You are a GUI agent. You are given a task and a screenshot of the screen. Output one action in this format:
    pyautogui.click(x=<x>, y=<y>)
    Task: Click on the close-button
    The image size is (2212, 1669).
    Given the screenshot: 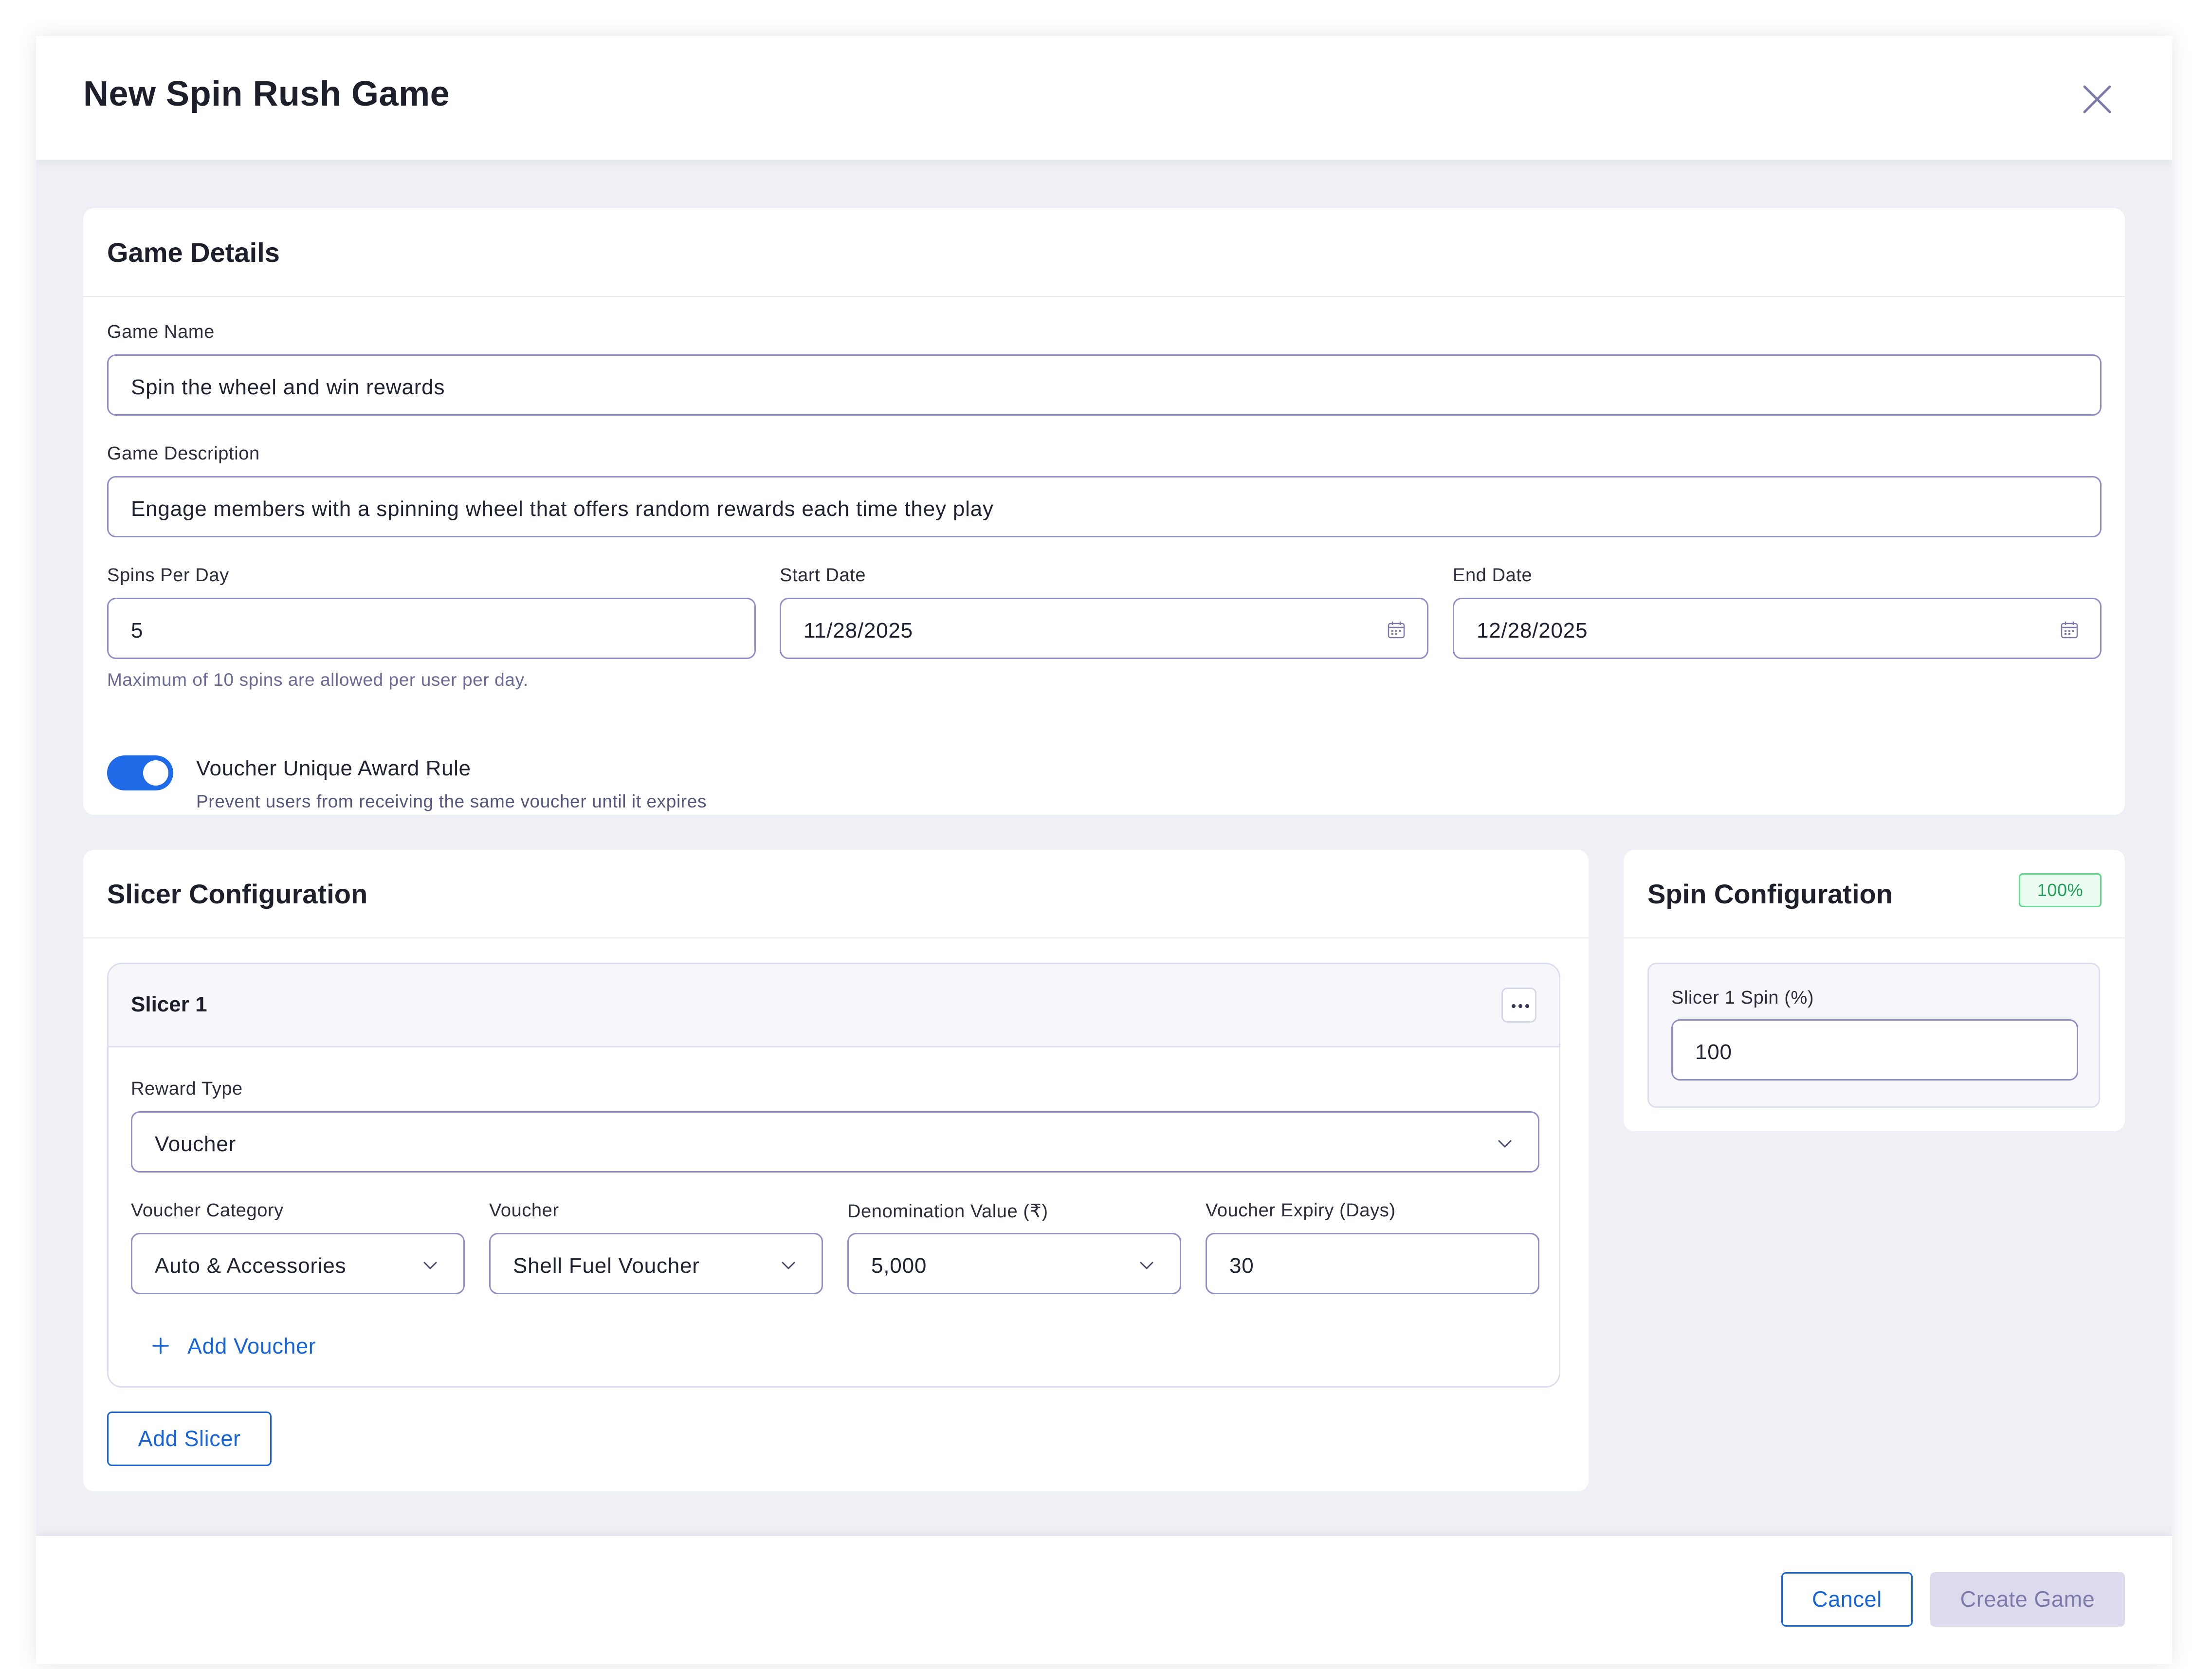 What is the action you would take?
    pyautogui.click(x=2097, y=99)
    